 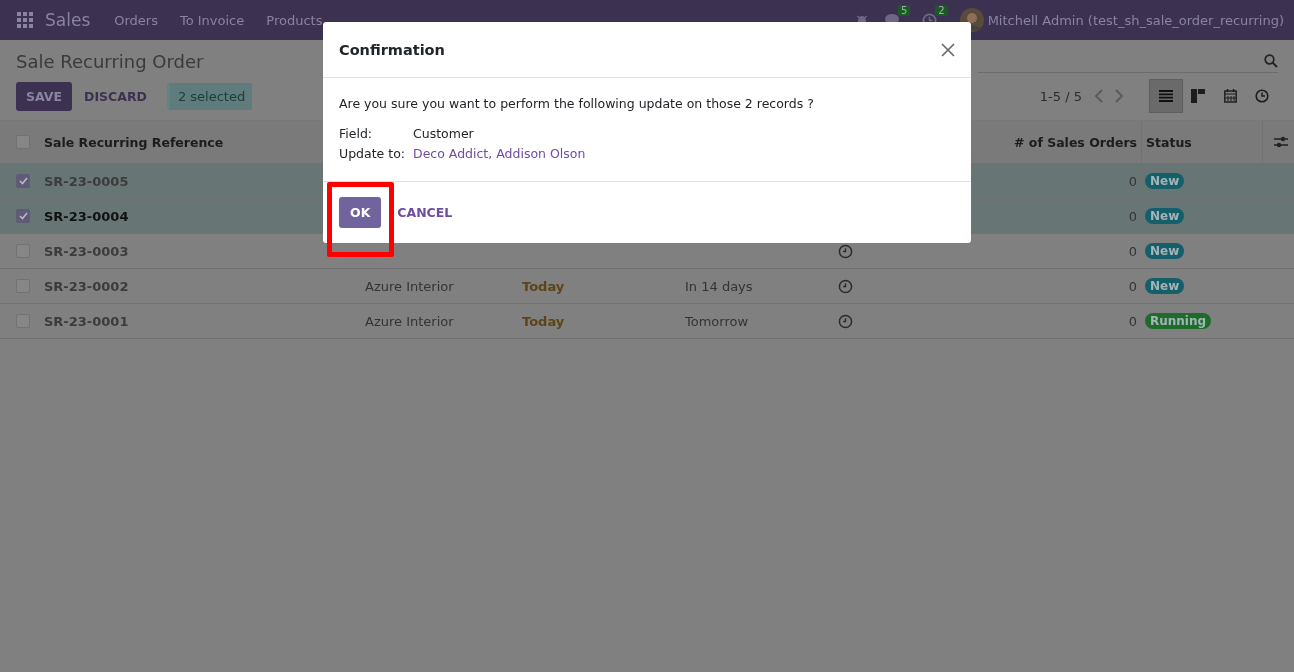 What do you see at coordinates (86, 181) in the screenshot?
I see `reference-cell: SR-23-0005` at bounding box center [86, 181].